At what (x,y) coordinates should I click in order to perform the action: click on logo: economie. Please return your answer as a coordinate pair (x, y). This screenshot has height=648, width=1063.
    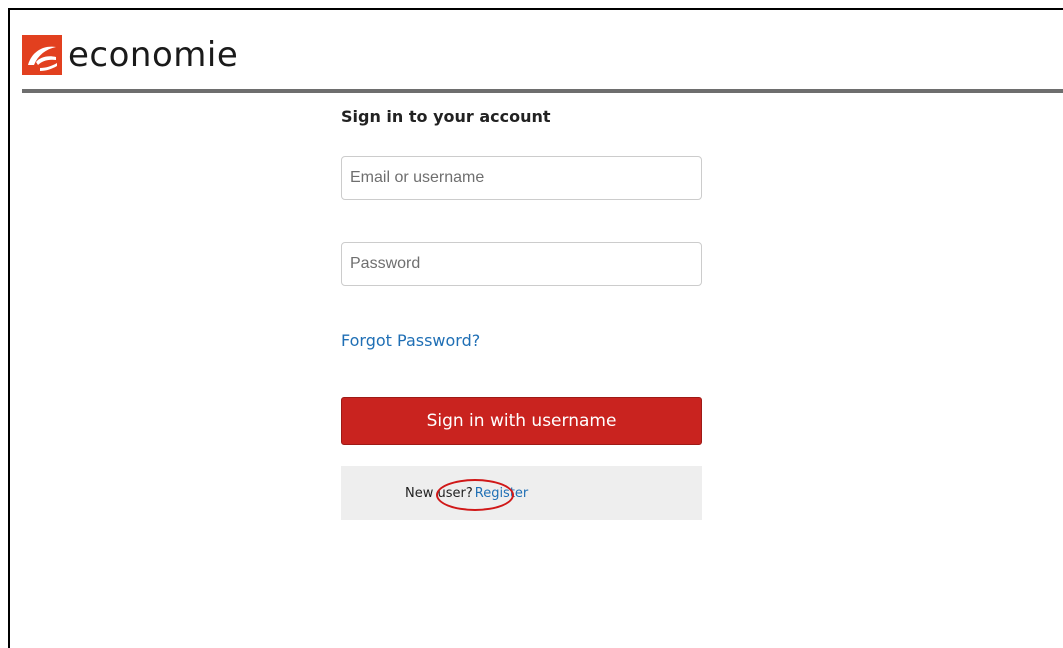
    Looking at the image, I should click on (130, 55).